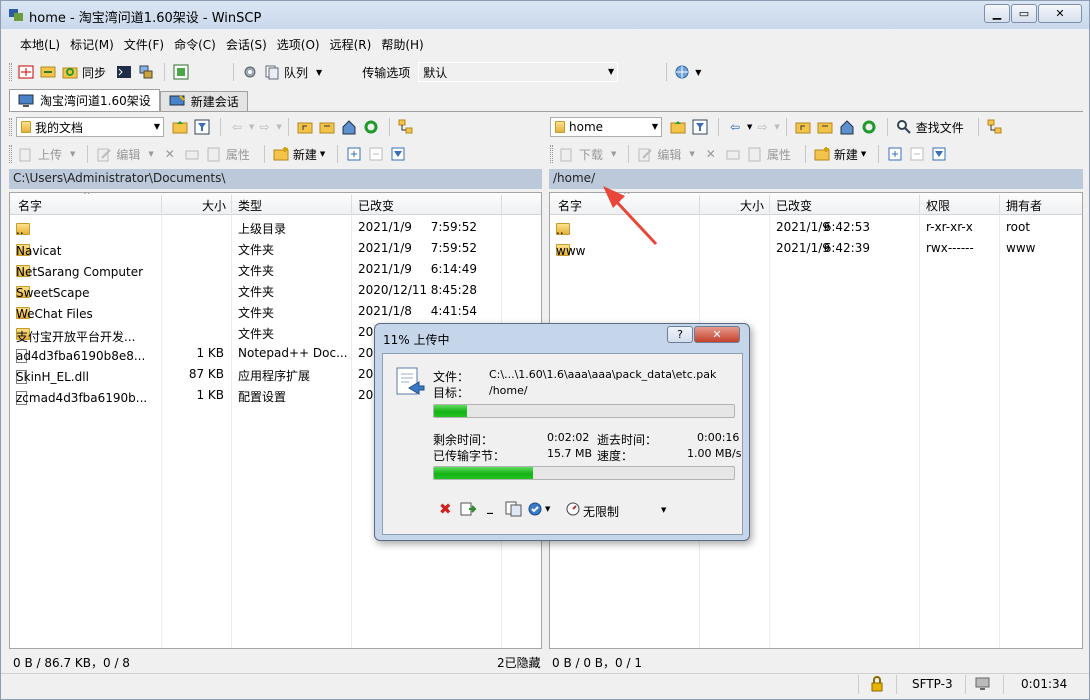  I want to click on download-label: 下载, so click(591, 154).